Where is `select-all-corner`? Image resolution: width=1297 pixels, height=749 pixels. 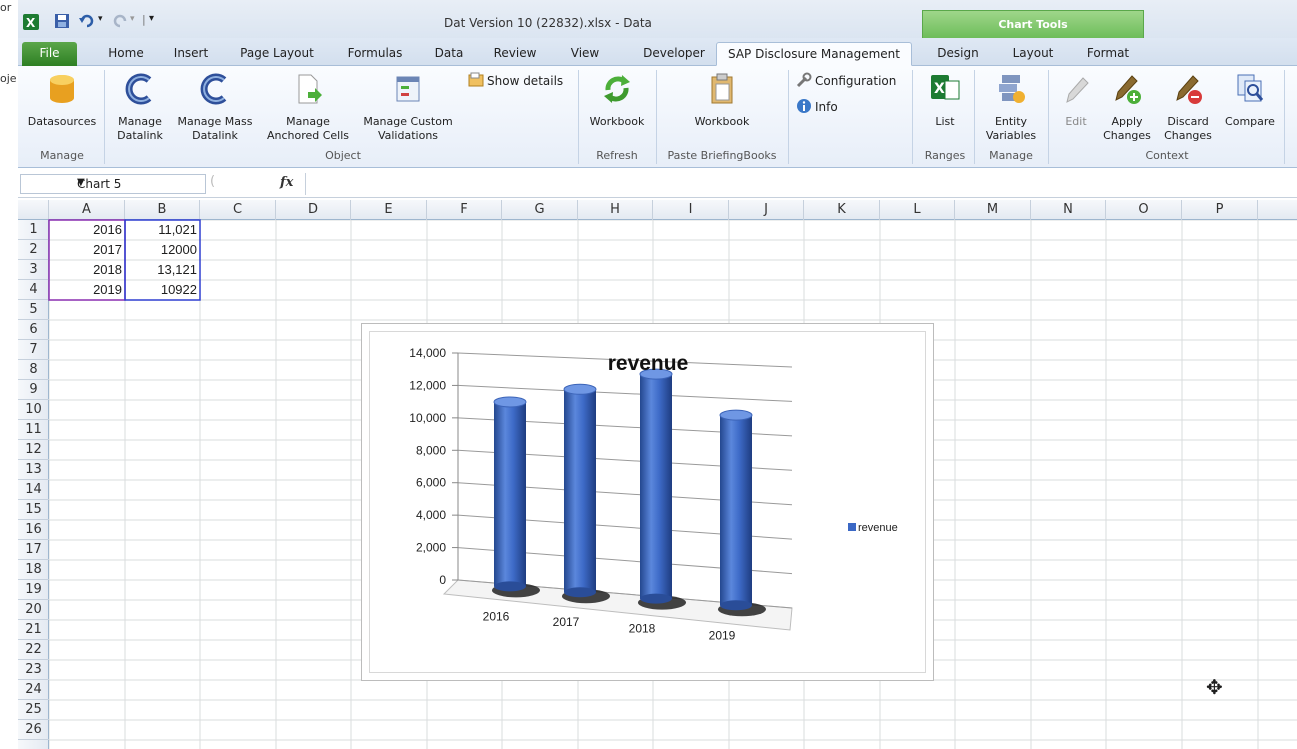 select-all-corner is located at coordinates (33, 210).